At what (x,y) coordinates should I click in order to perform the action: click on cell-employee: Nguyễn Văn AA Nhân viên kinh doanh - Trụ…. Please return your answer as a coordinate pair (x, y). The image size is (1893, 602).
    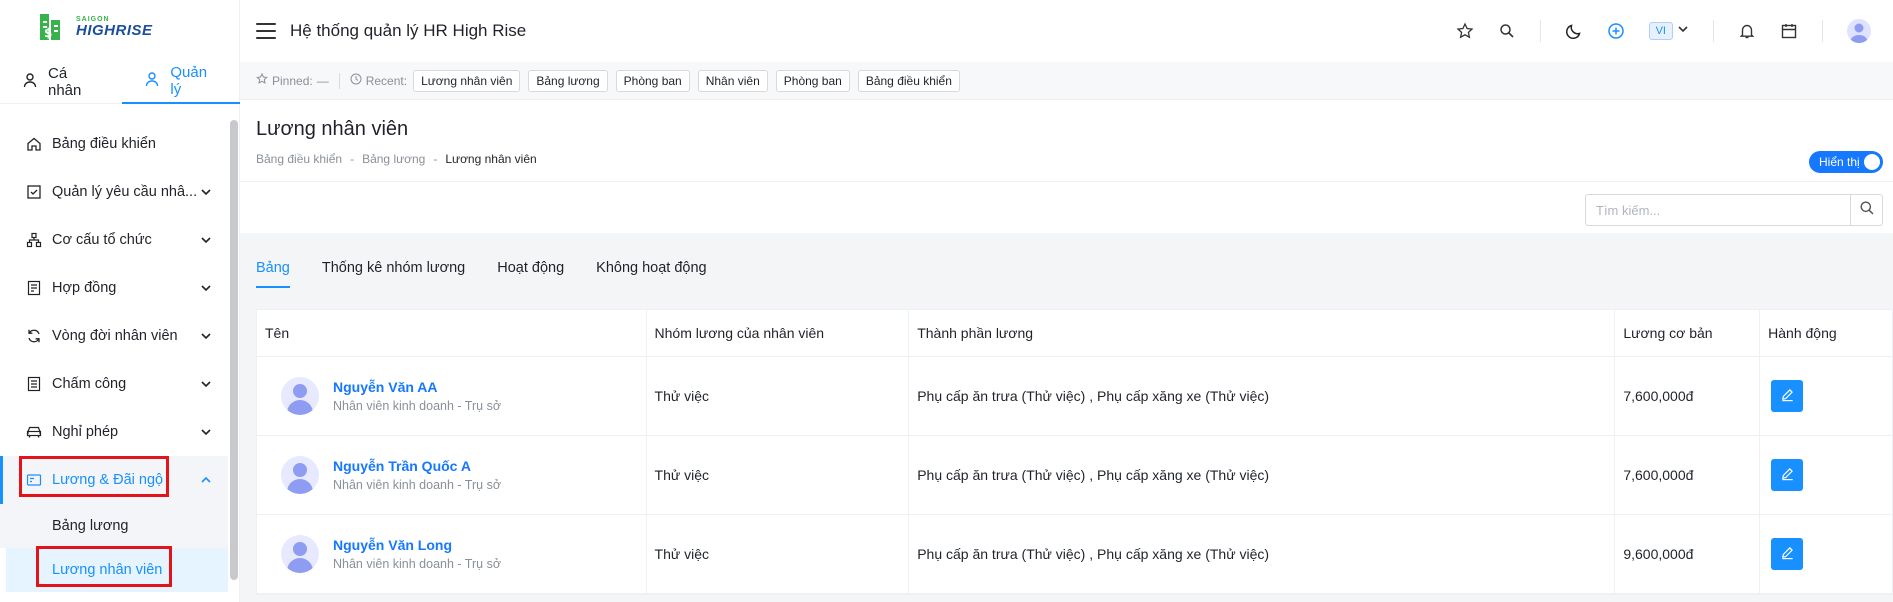
    Looking at the image, I should click on (452, 396).